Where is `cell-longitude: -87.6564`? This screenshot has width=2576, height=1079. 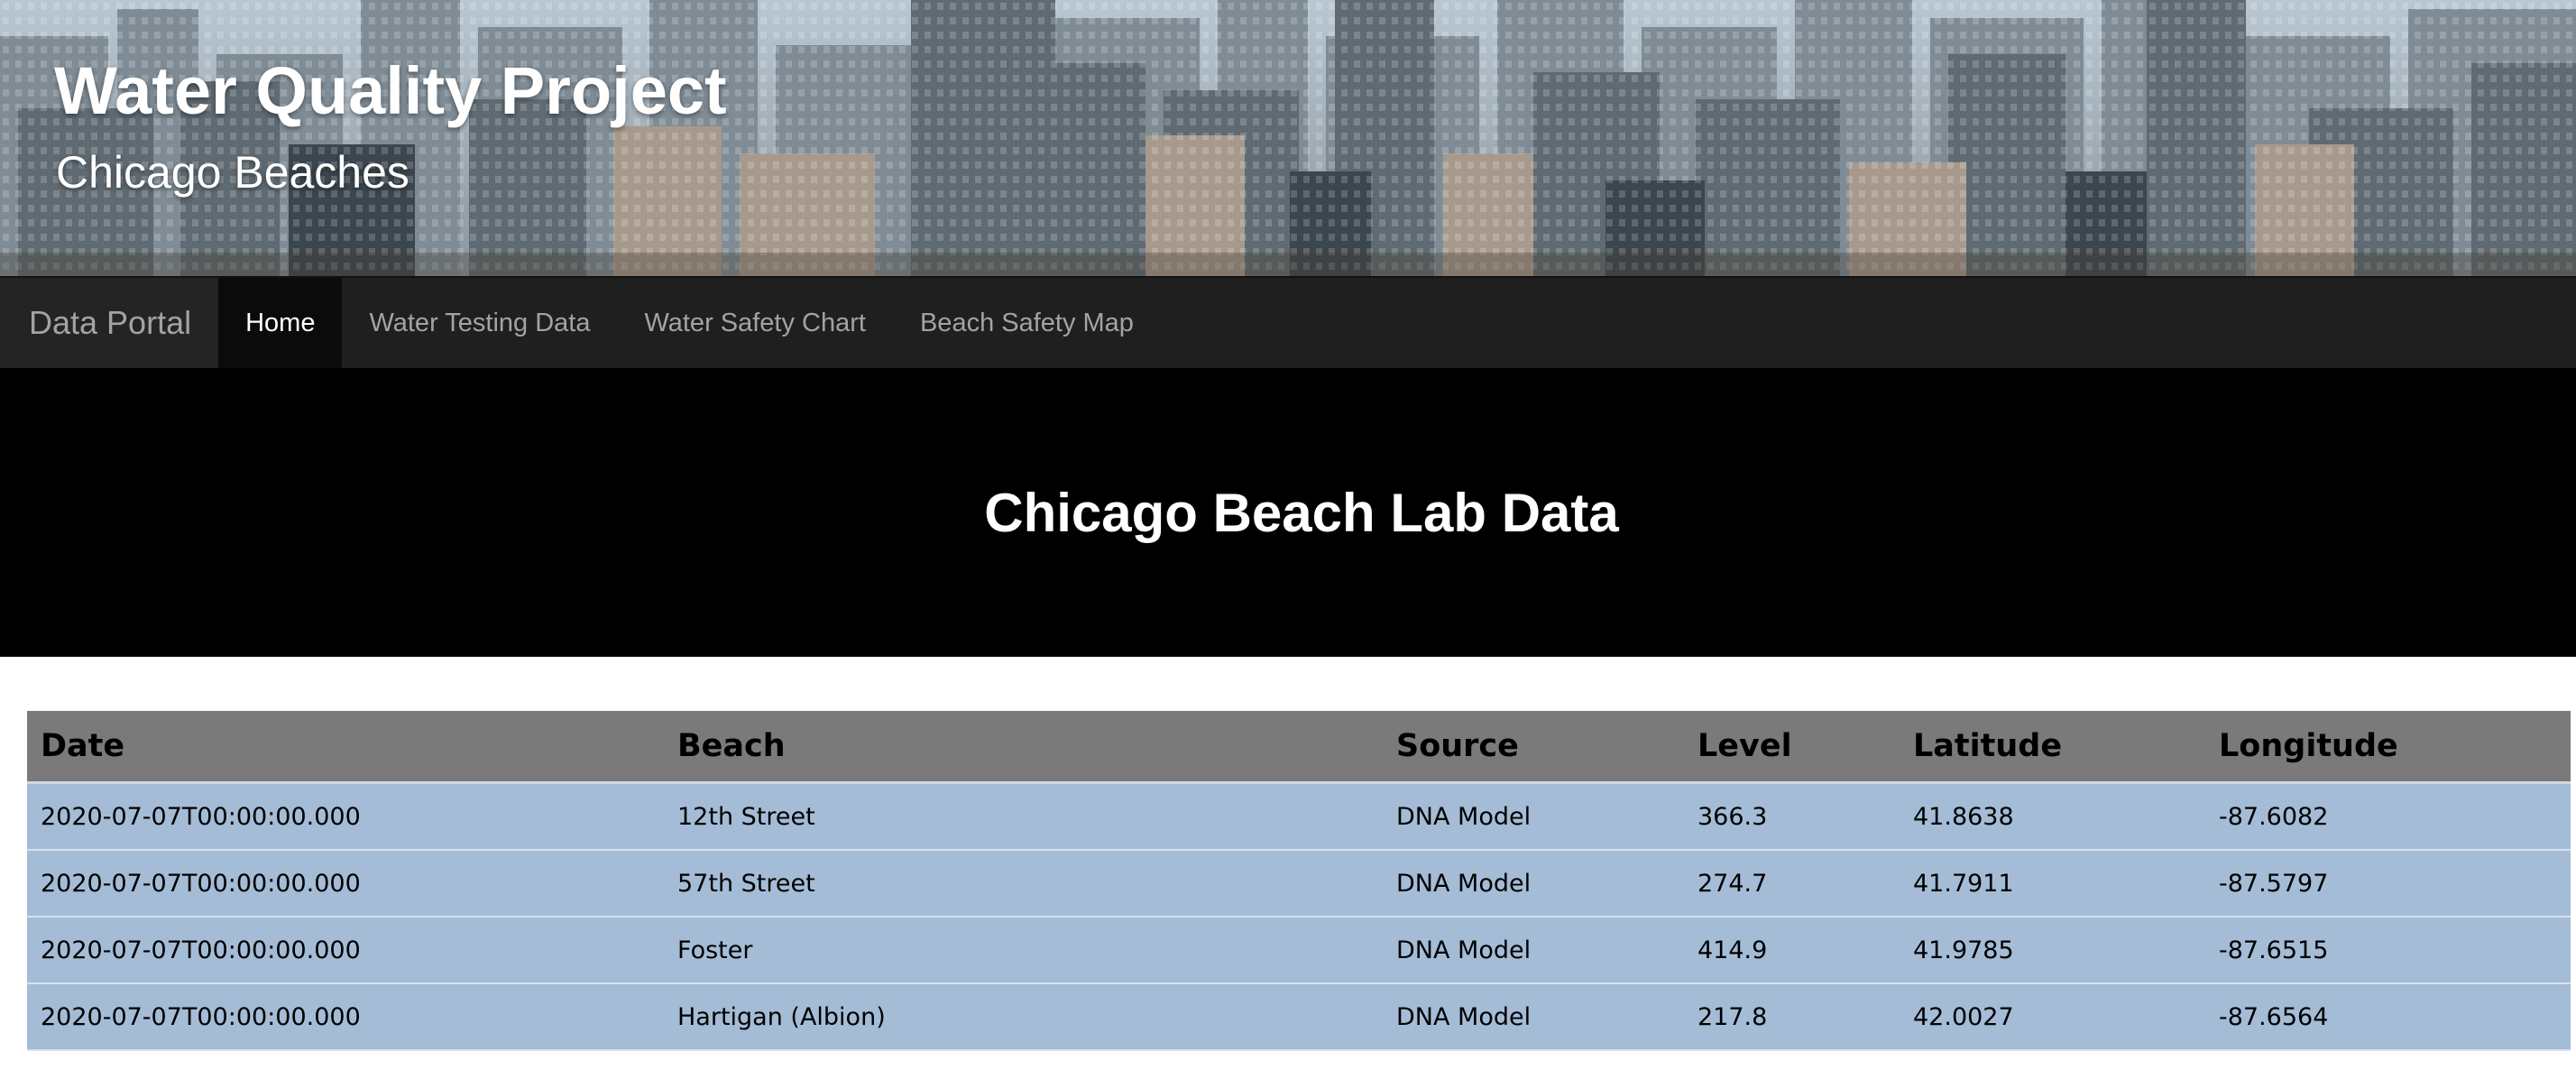 cell-longitude: -87.6564 is located at coordinates (2388, 1017).